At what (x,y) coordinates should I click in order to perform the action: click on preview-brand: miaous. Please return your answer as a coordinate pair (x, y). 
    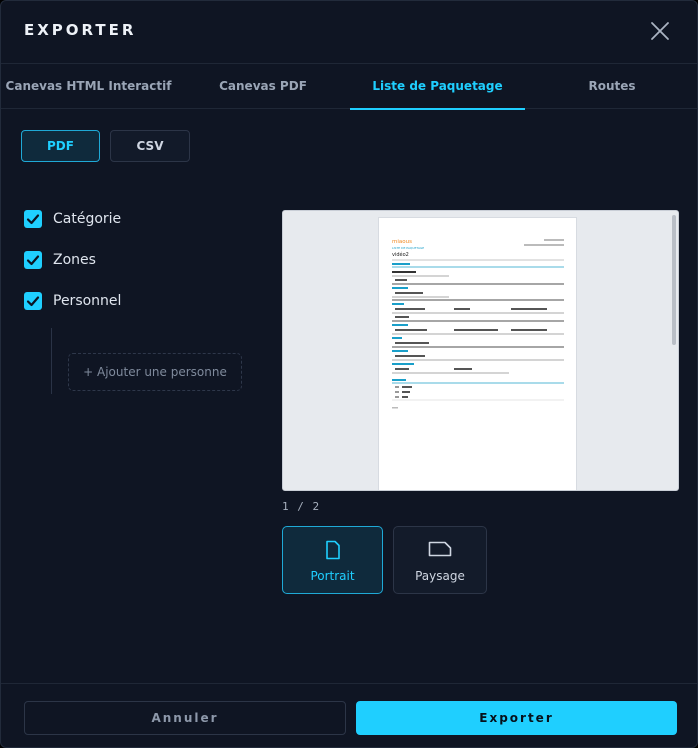
    Looking at the image, I should click on (402, 242).